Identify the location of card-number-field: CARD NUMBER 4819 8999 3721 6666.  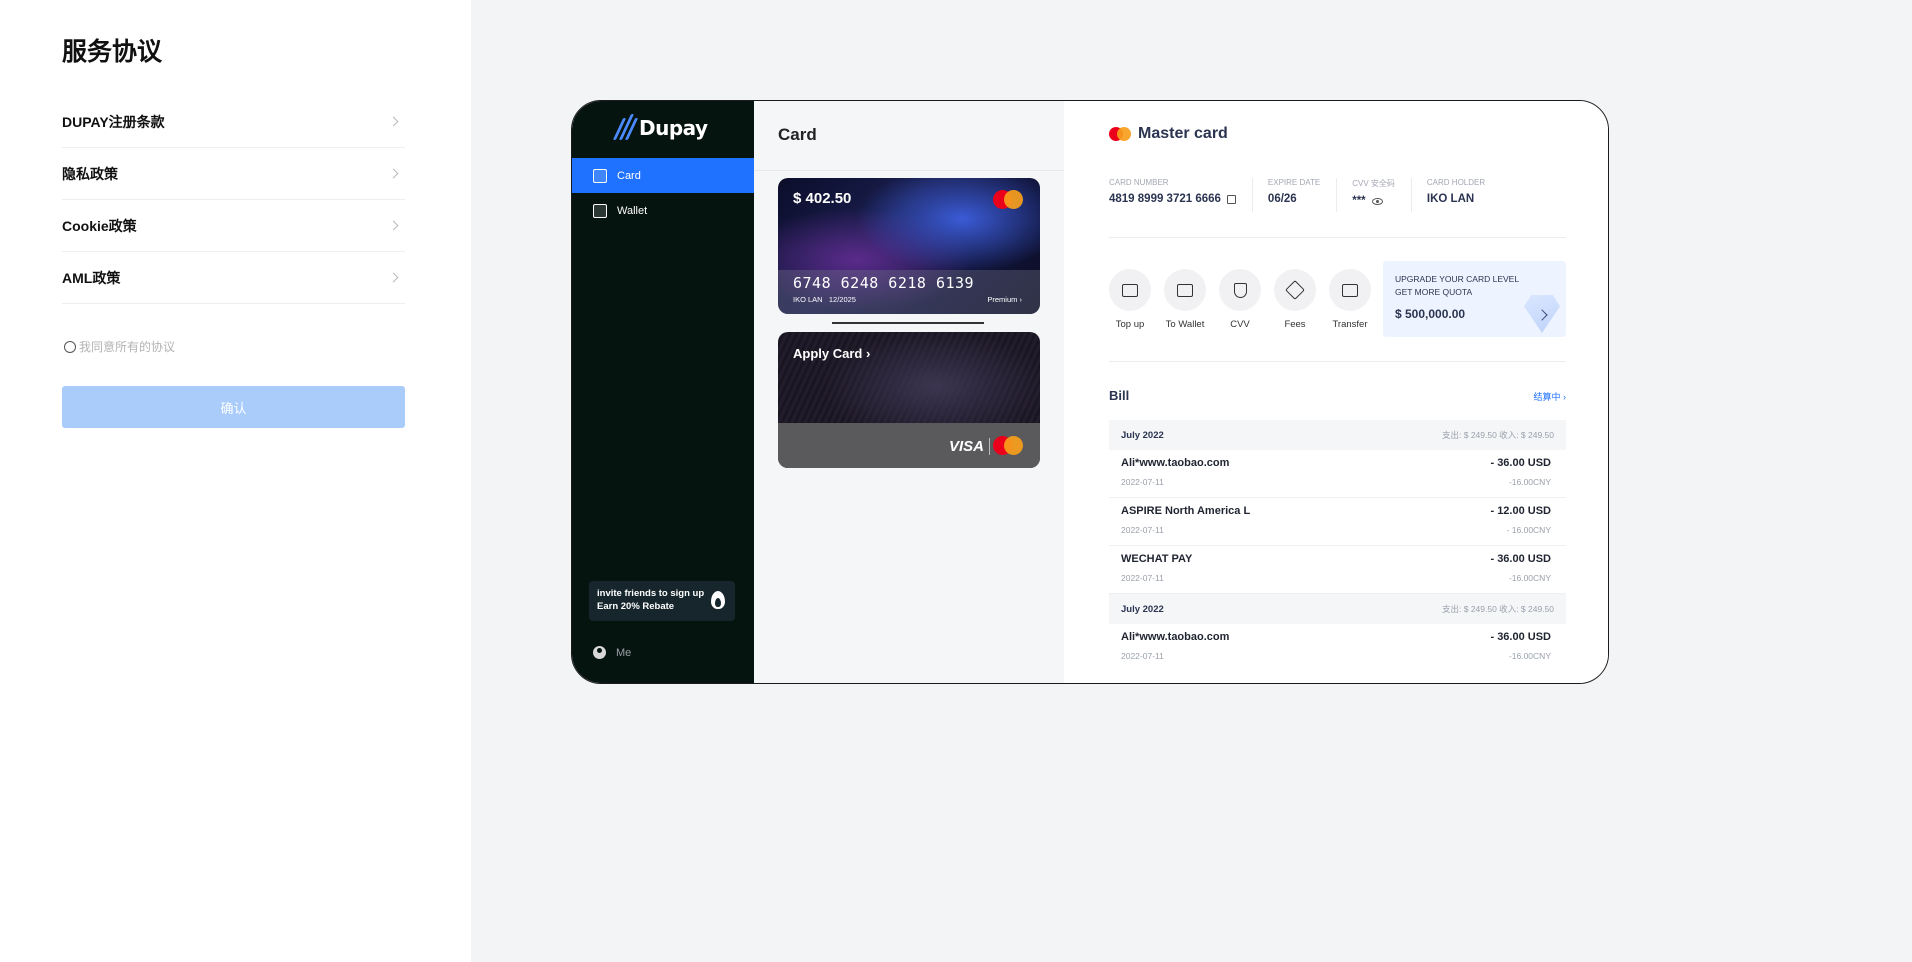
(1181, 195).